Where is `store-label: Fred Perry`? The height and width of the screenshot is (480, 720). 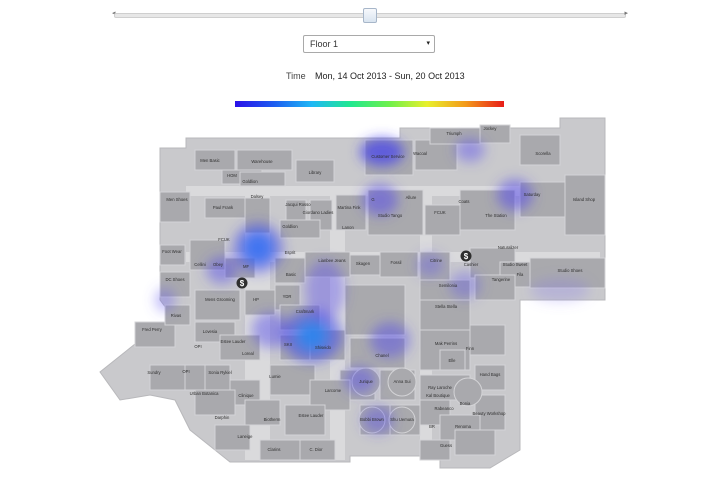
store-label: Fred Perry is located at coordinates (152, 329).